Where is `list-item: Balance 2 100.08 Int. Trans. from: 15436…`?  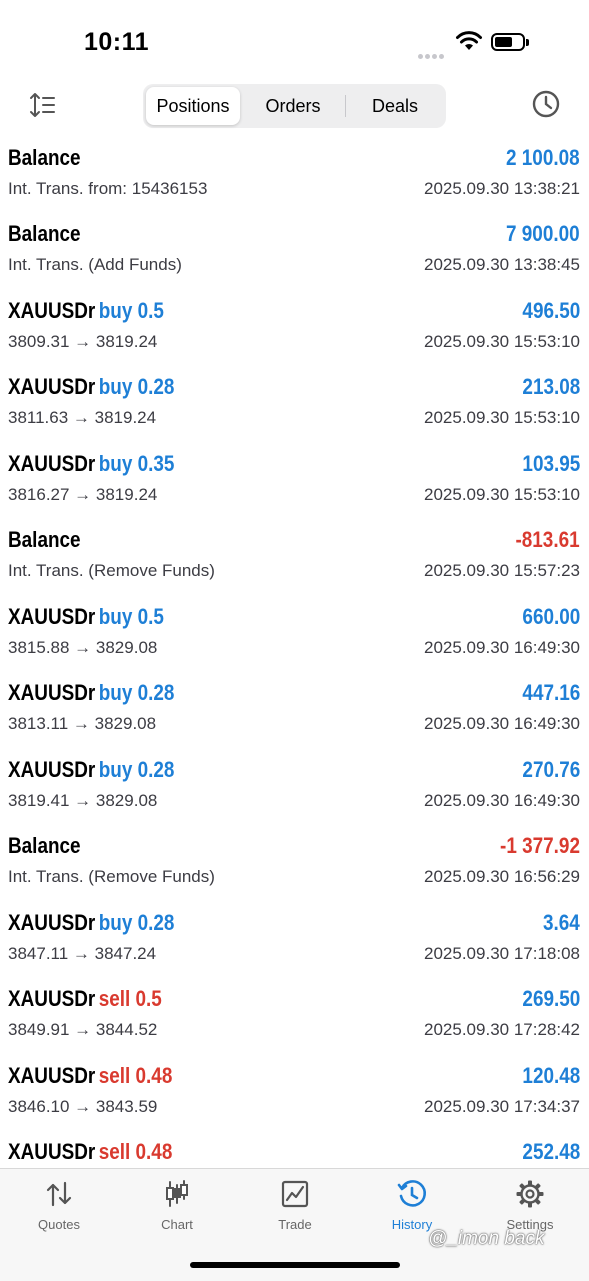 list-item: Balance 2 100.08 Int. Trans. from: 15436… is located at coordinates (294, 178).